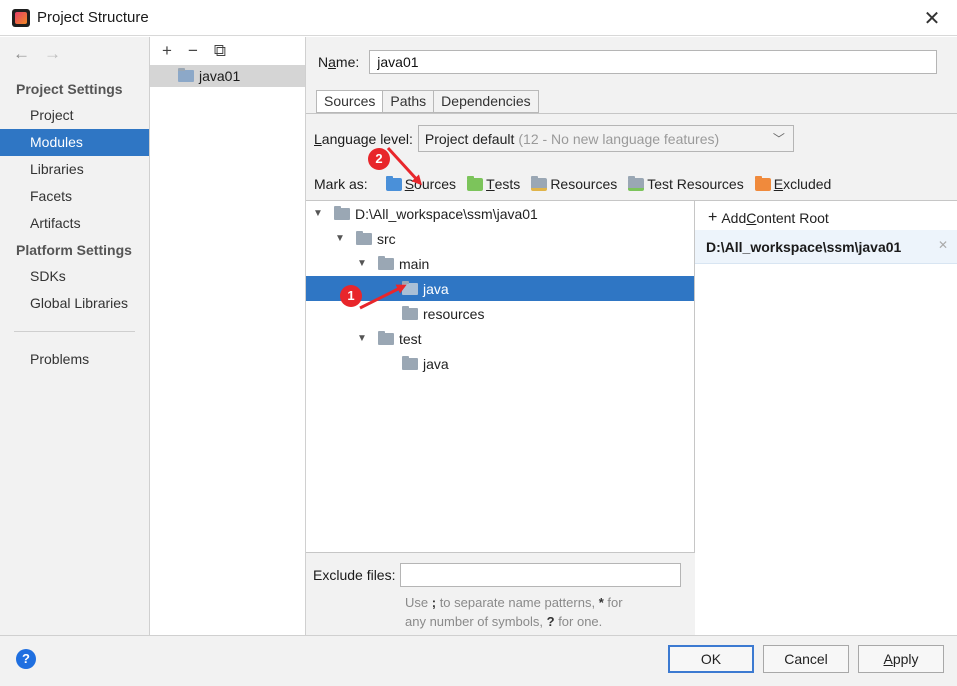  I want to click on platform-settings-header: Platform Settings, so click(74, 250).